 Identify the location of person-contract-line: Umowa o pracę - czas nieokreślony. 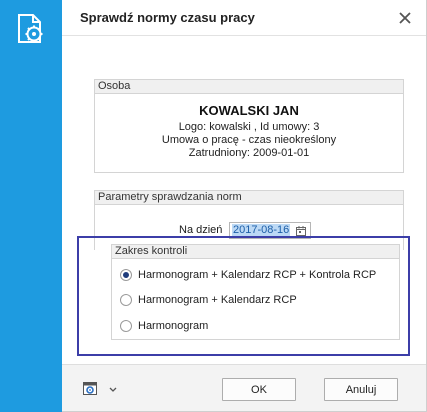
(249, 140).